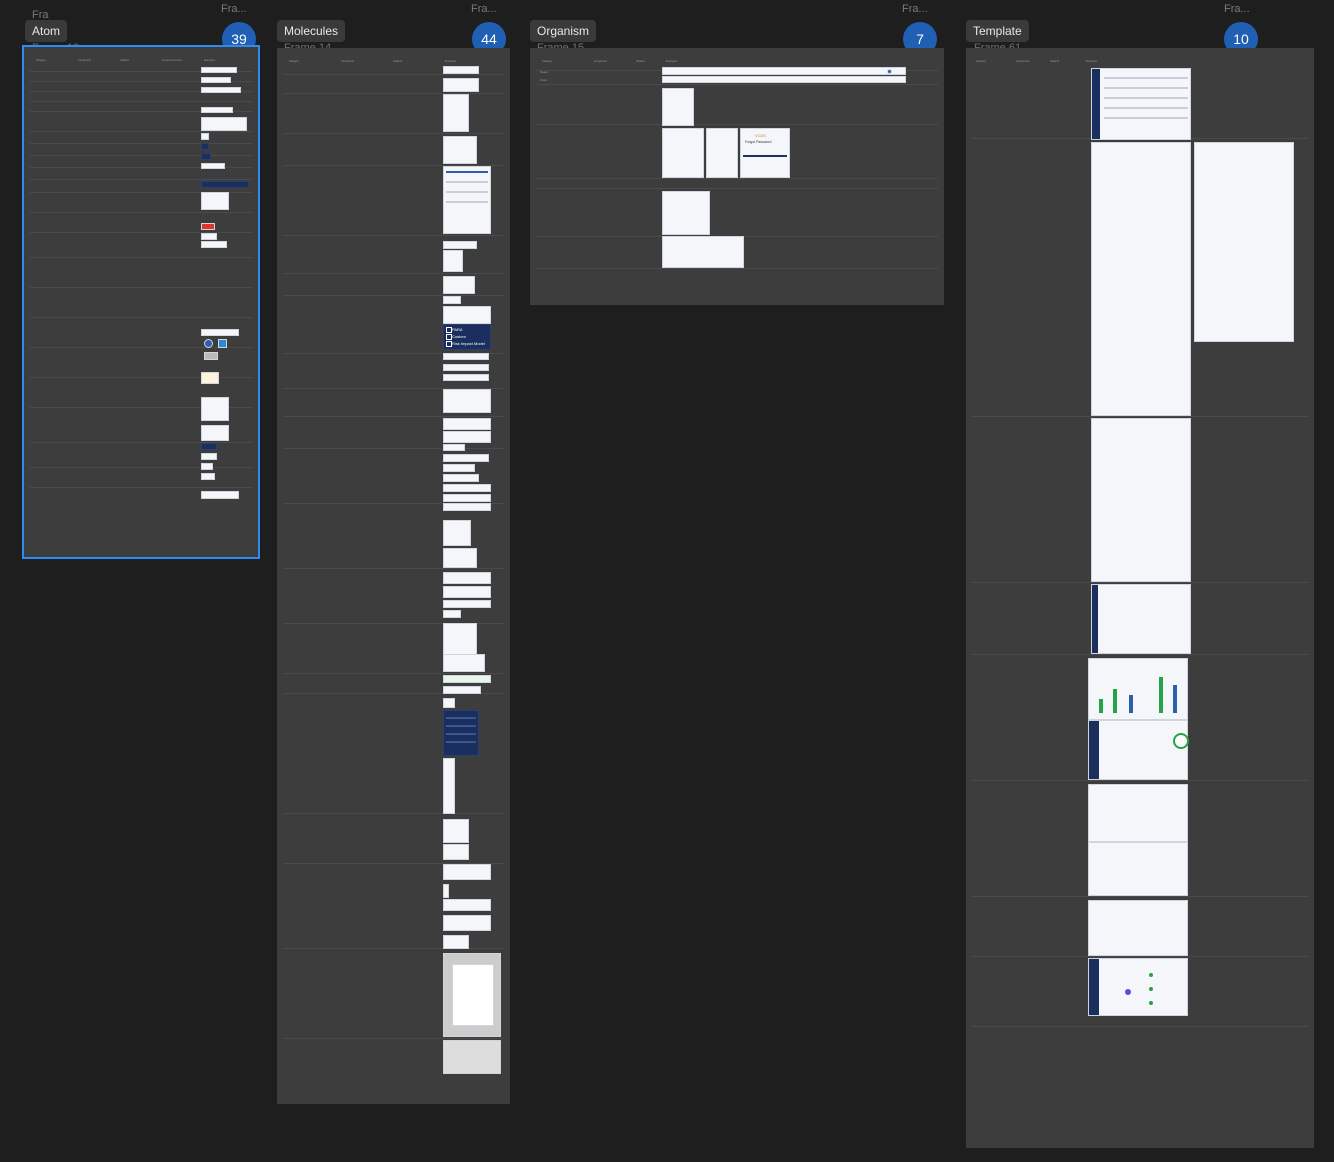  I want to click on example-checkbox-group: PARA Custom Risk Impact Model, so click(467, 337).